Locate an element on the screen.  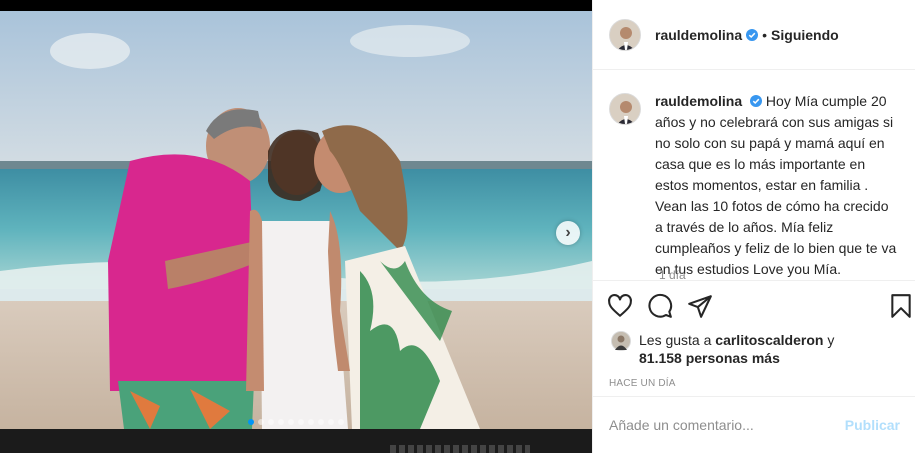
liker-avatar-image is located at coordinates (621, 341).